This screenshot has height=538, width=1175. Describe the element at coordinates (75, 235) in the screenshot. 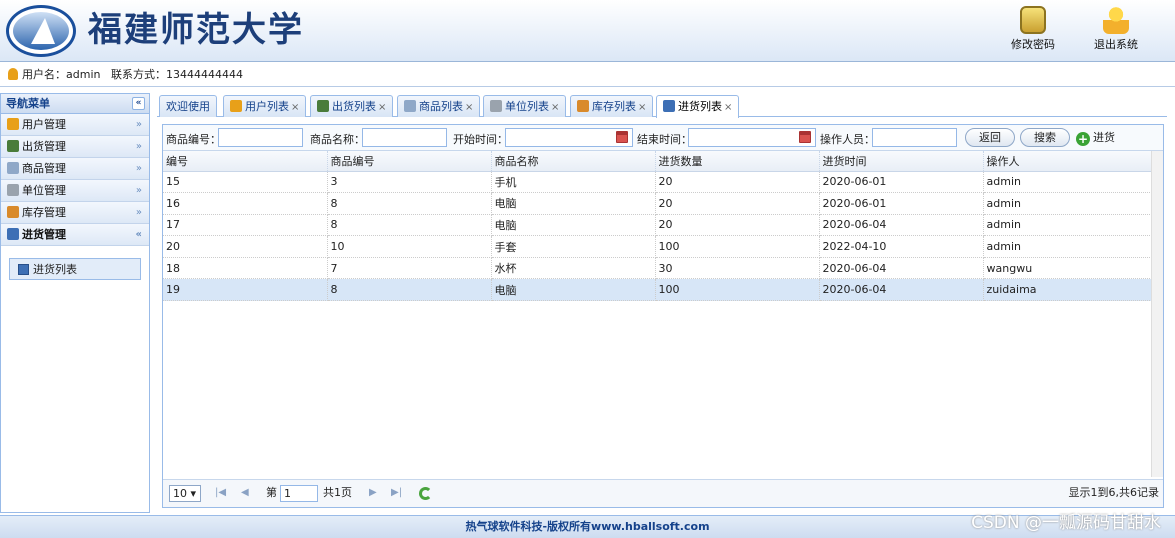

I see `sidebar-item-purchase-management: 进货管理 «` at that location.